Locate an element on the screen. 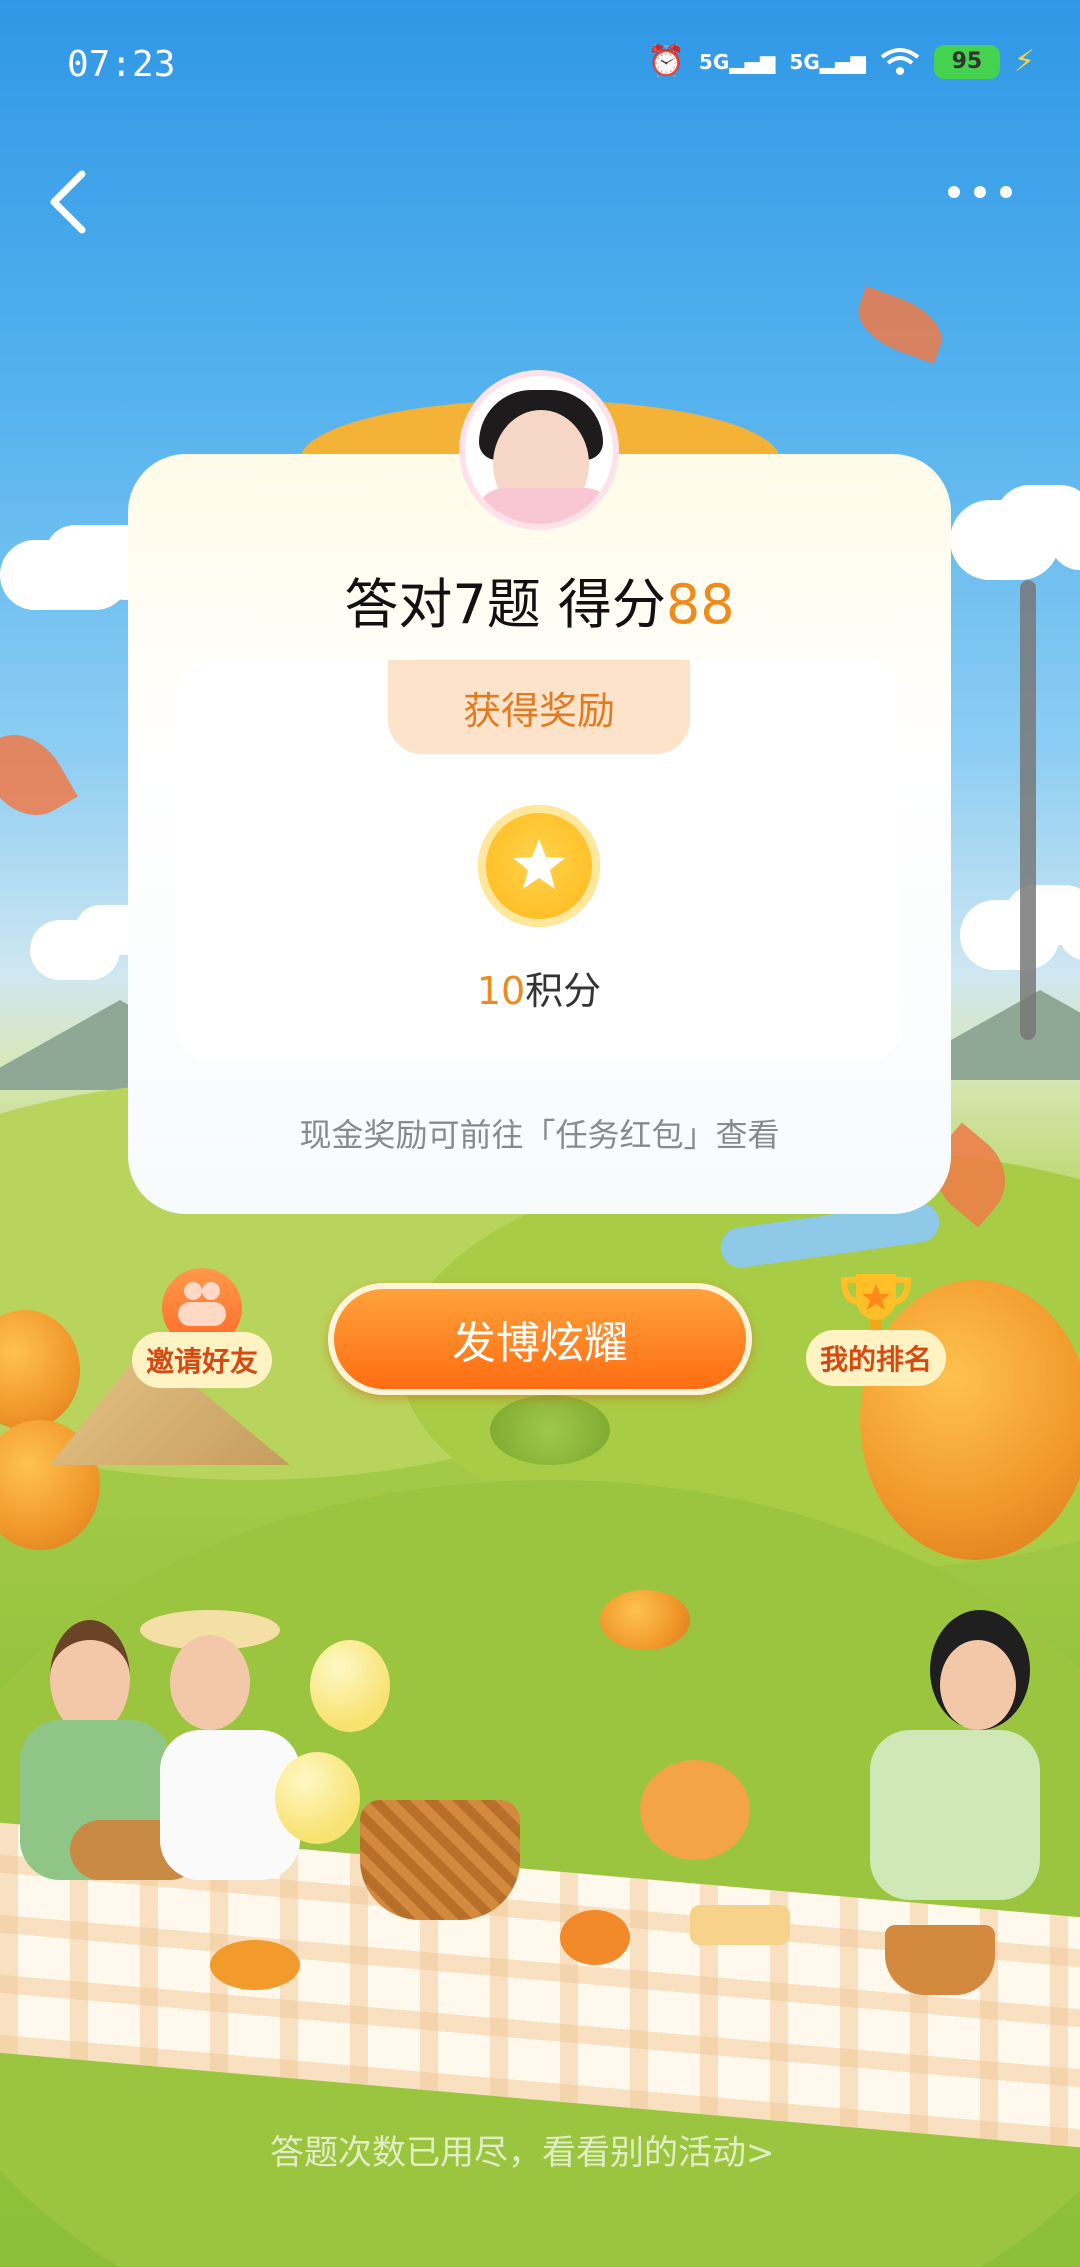  charging-icon: ⚡ is located at coordinates (1024, 61).